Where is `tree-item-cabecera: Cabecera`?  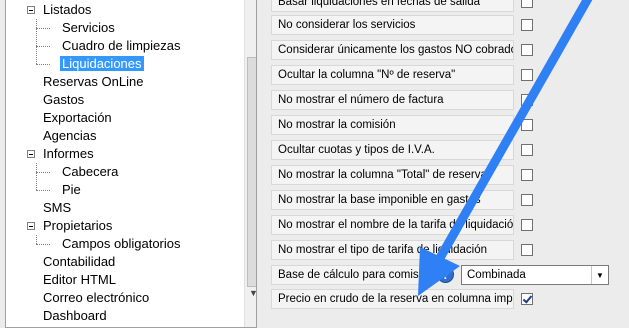 tree-item-cabecera: Cabecera is located at coordinates (90, 172).